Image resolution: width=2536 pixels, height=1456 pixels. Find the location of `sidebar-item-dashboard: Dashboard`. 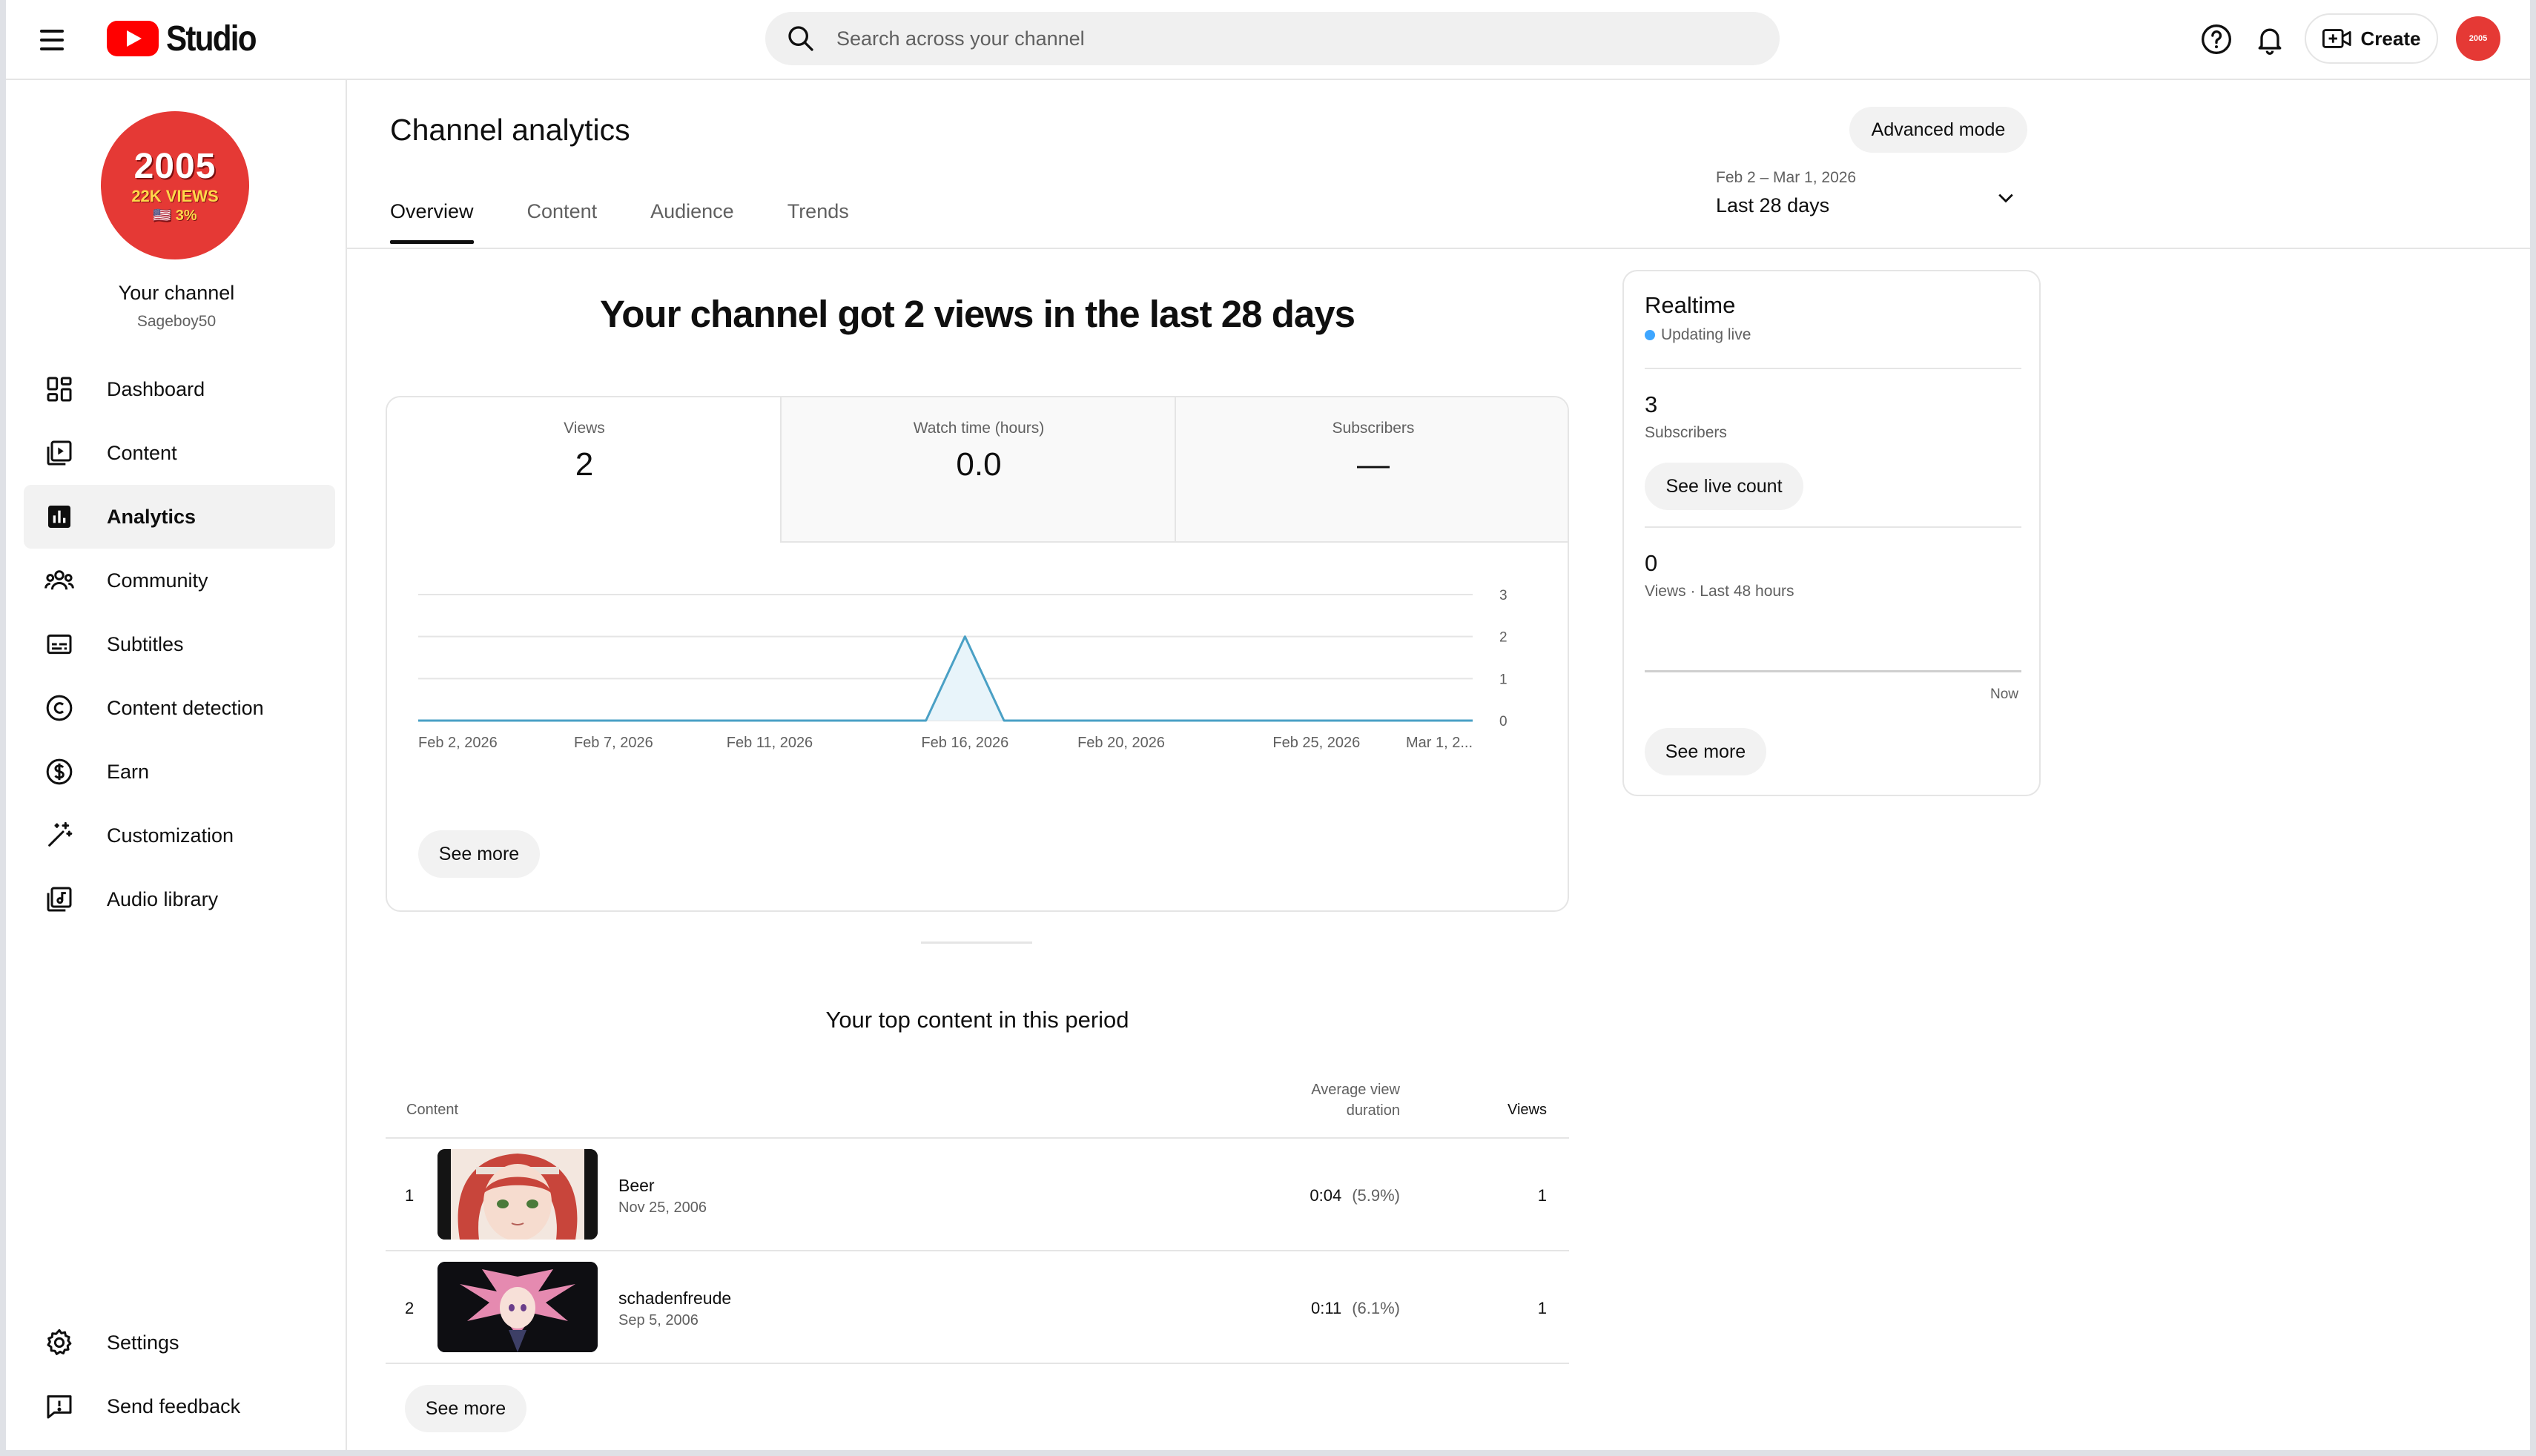

sidebar-item-dashboard: Dashboard is located at coordinates (180, 389).